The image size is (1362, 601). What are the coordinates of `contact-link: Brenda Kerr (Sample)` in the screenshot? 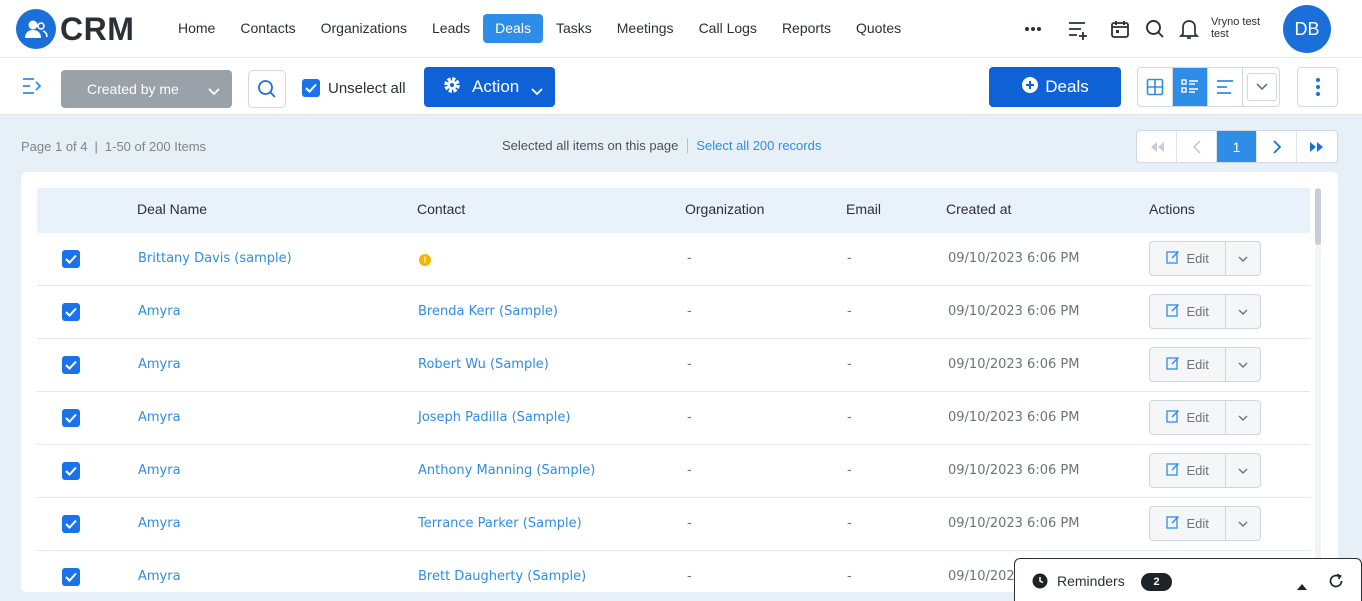 It's located at (488, 311).